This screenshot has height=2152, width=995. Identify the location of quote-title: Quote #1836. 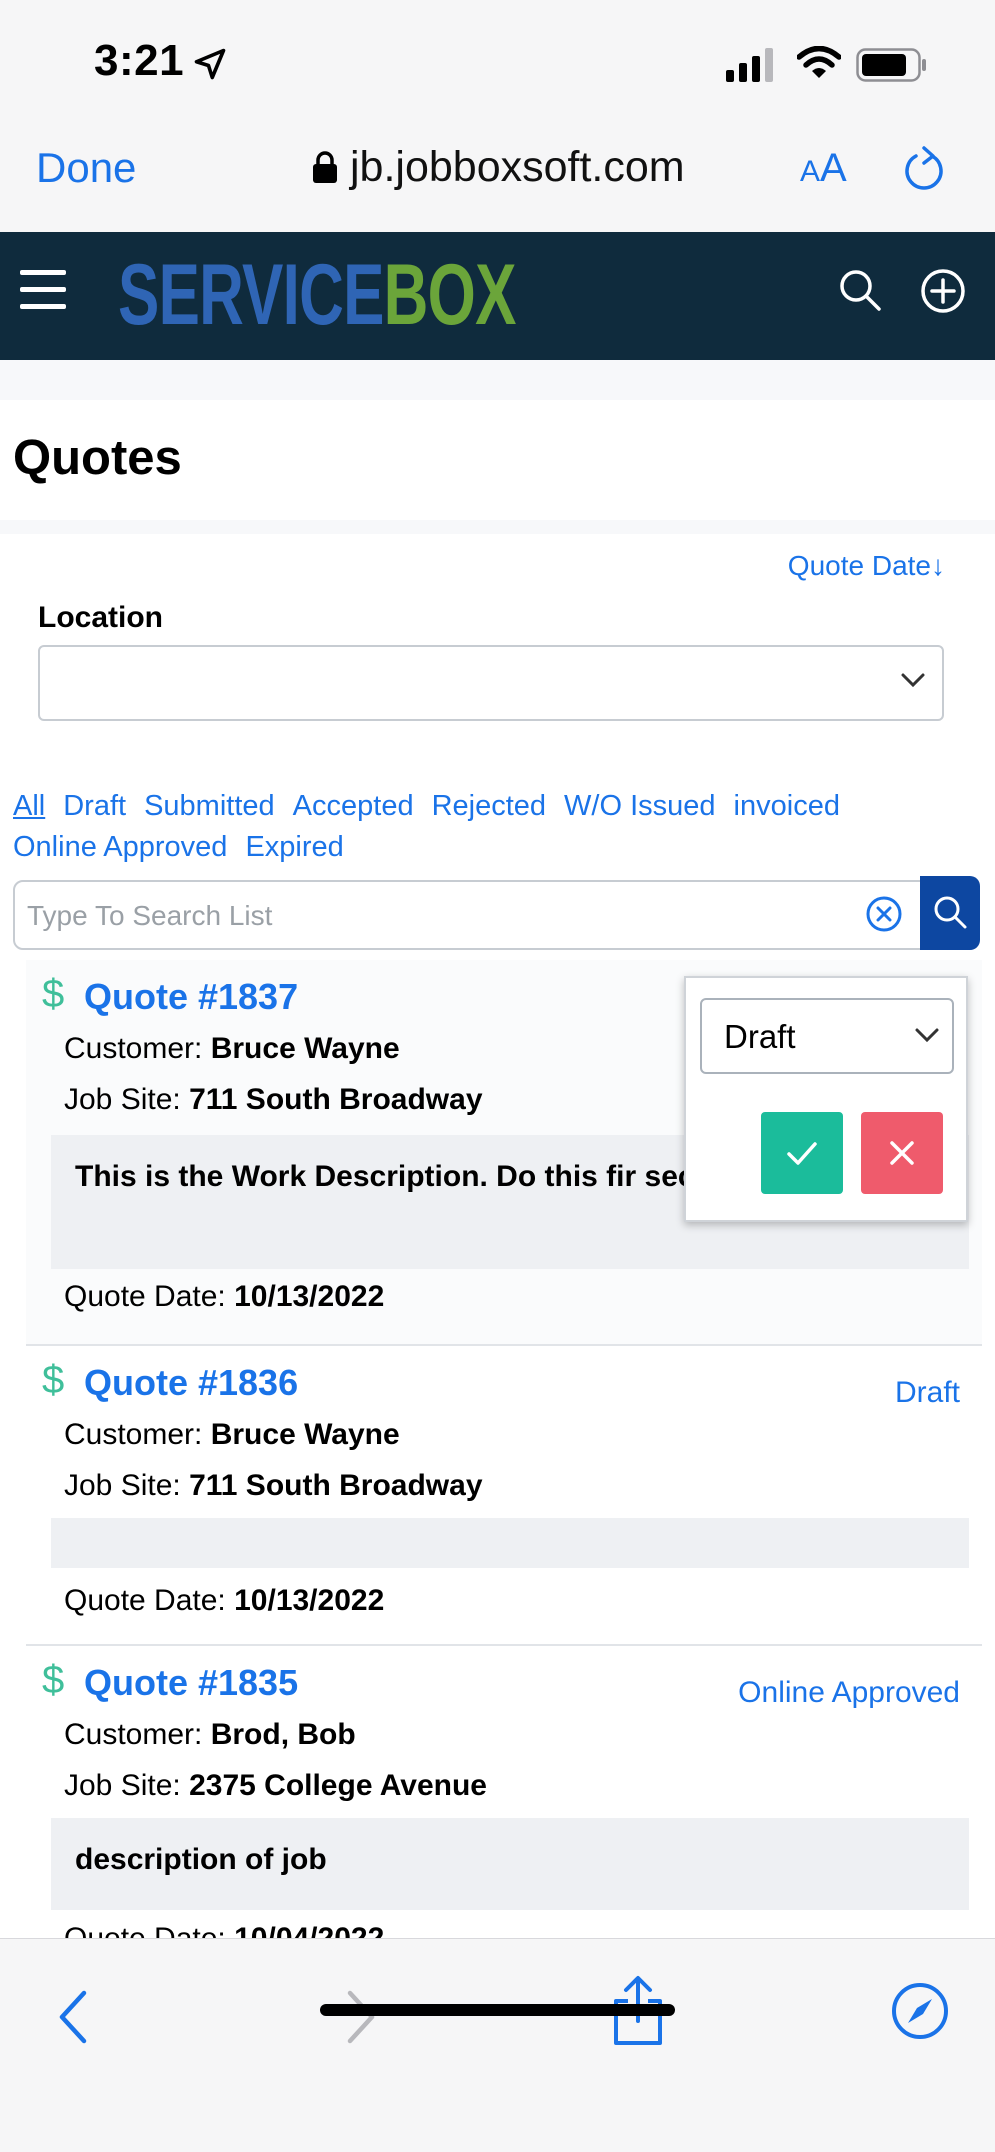
(191, 1383).